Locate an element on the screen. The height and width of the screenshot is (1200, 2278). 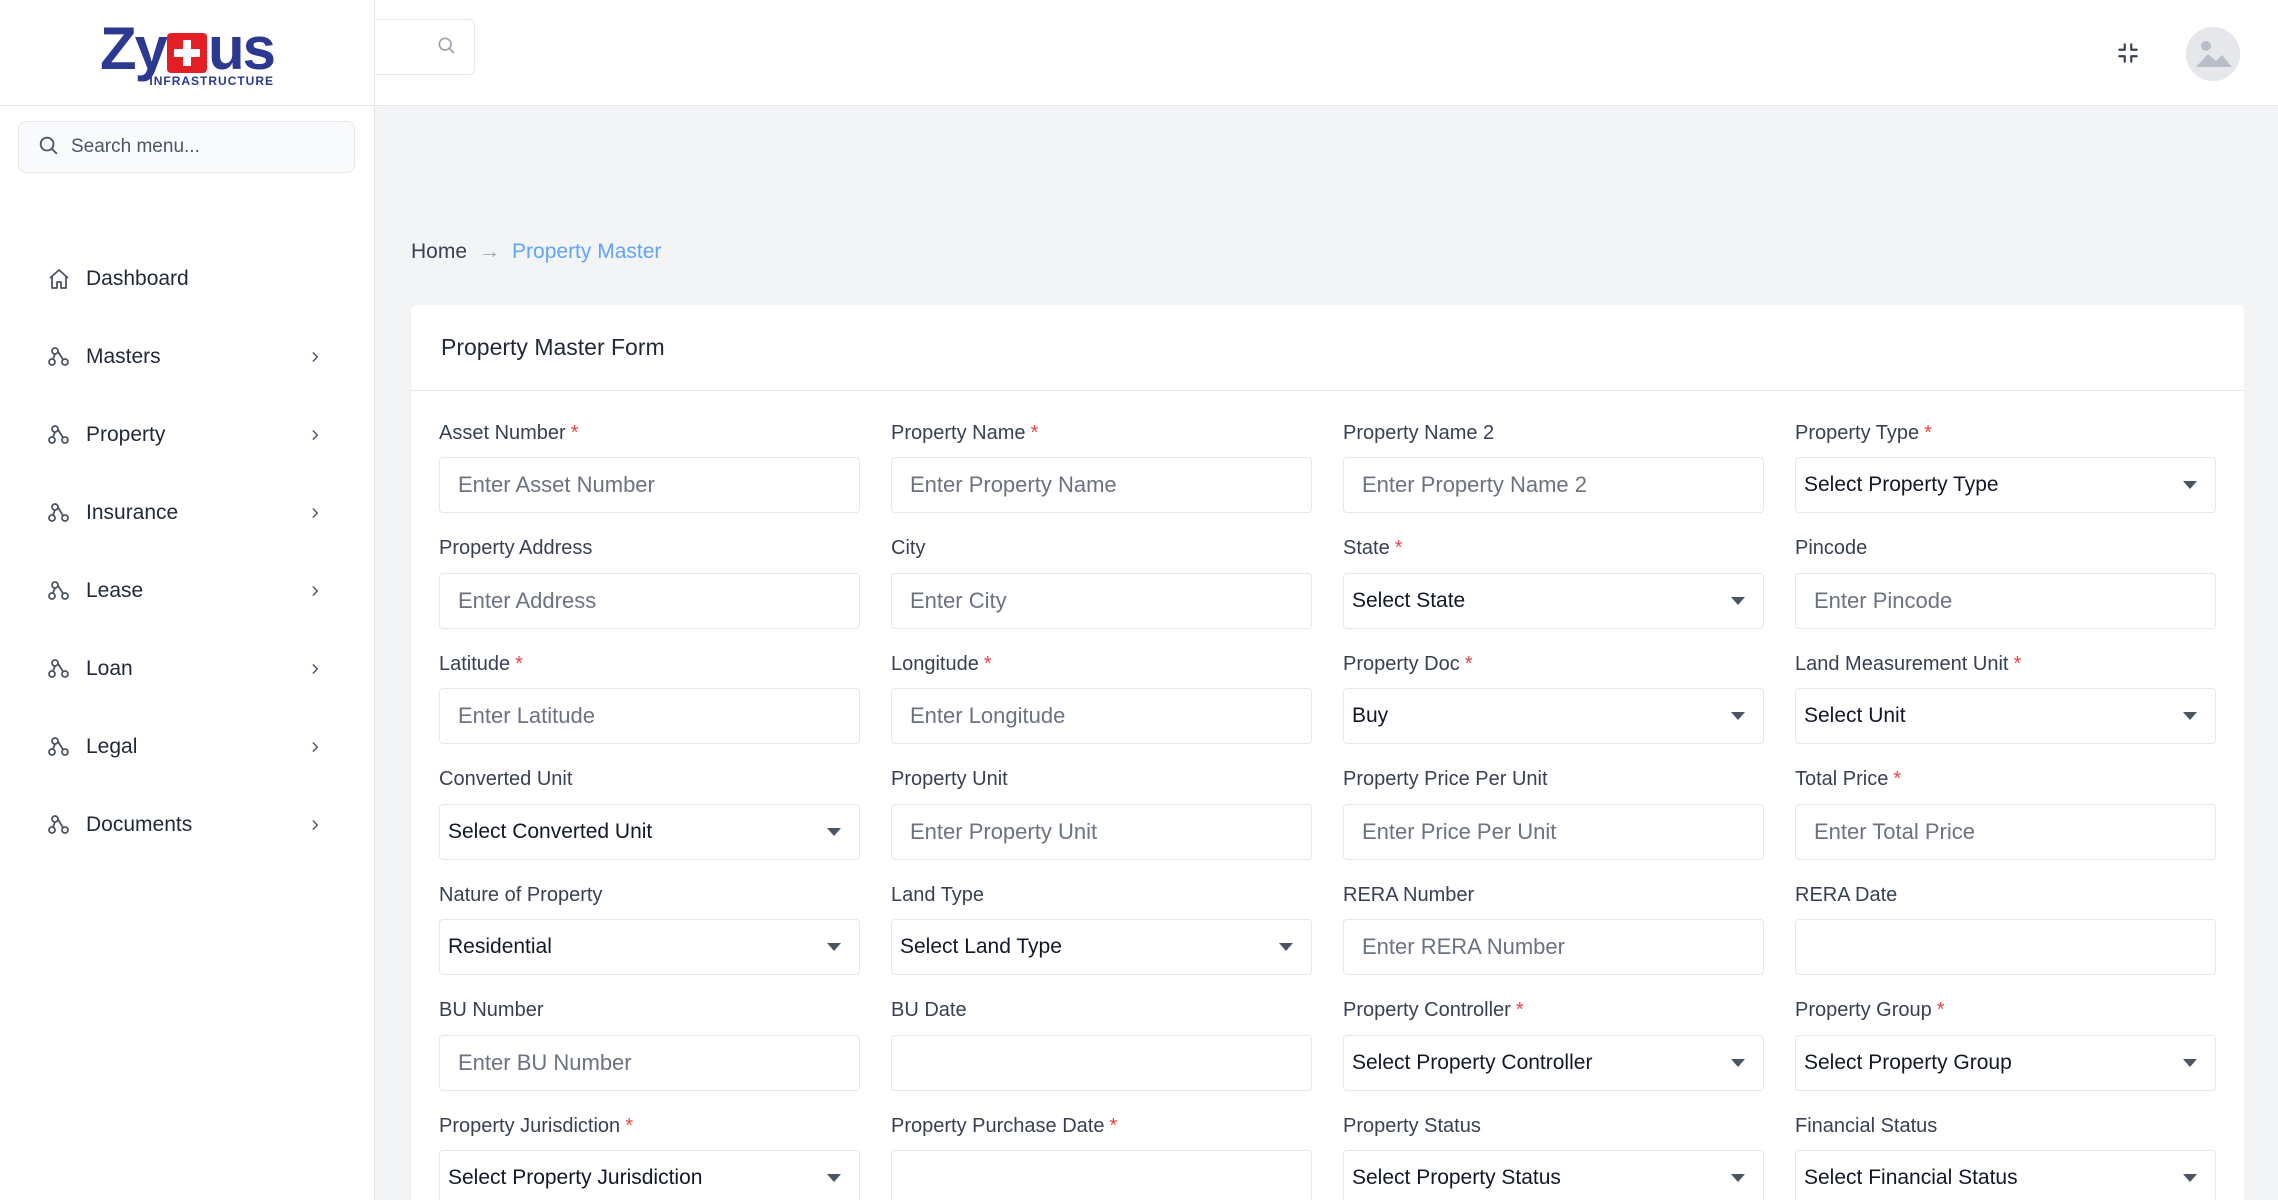
chevron-right-icon is located at coordinates (315, 513).